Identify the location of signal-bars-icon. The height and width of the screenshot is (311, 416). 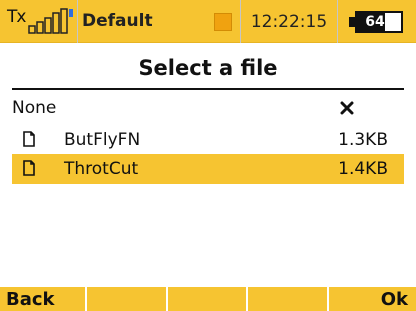
(50, 21).